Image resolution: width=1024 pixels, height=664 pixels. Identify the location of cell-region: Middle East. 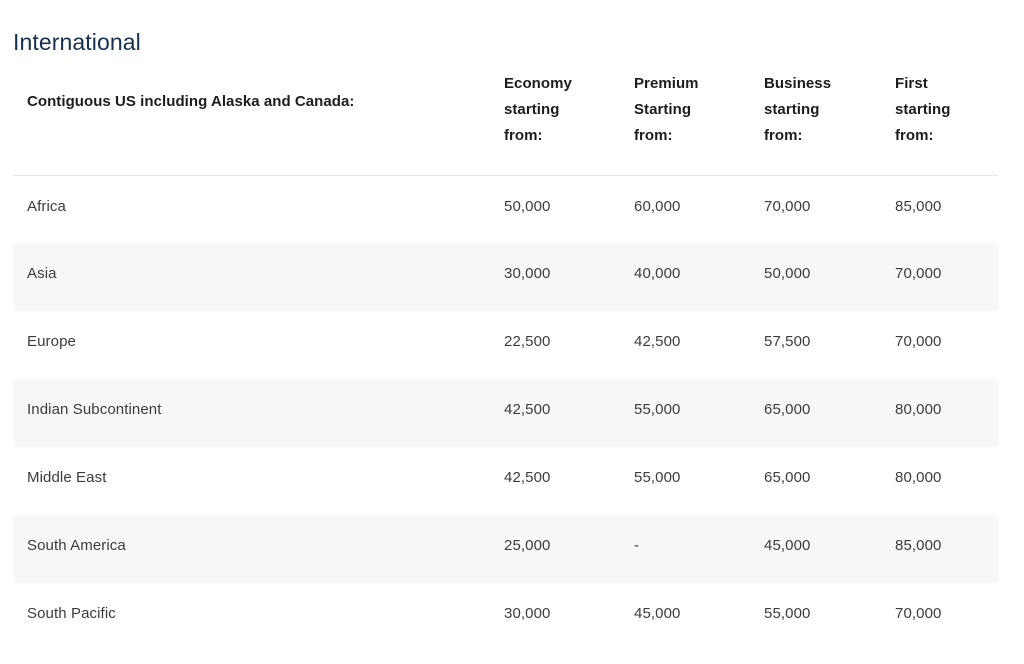
(67, 477).